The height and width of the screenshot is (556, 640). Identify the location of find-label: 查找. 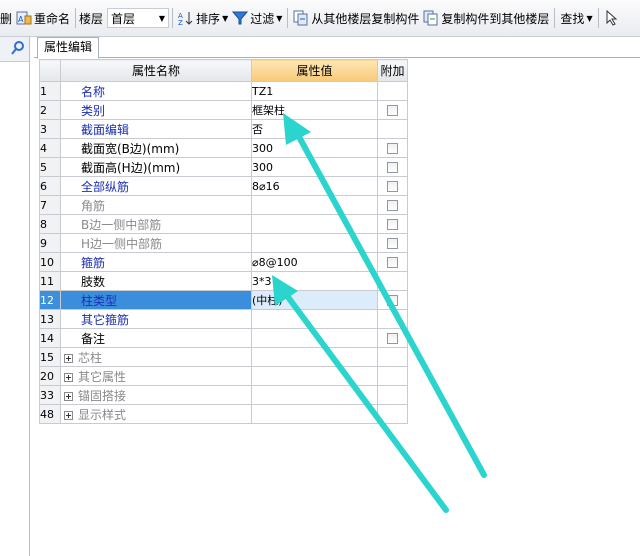
(572, 18).